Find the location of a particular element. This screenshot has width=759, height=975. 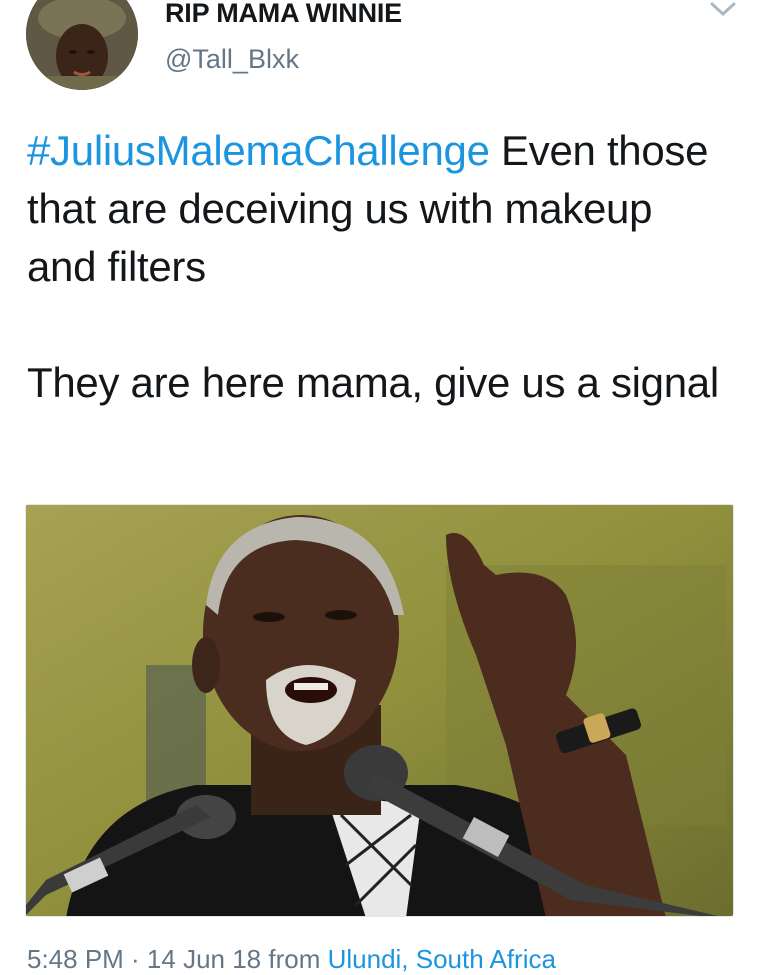

chevron-down-icon is located at coordinates (723, 10).